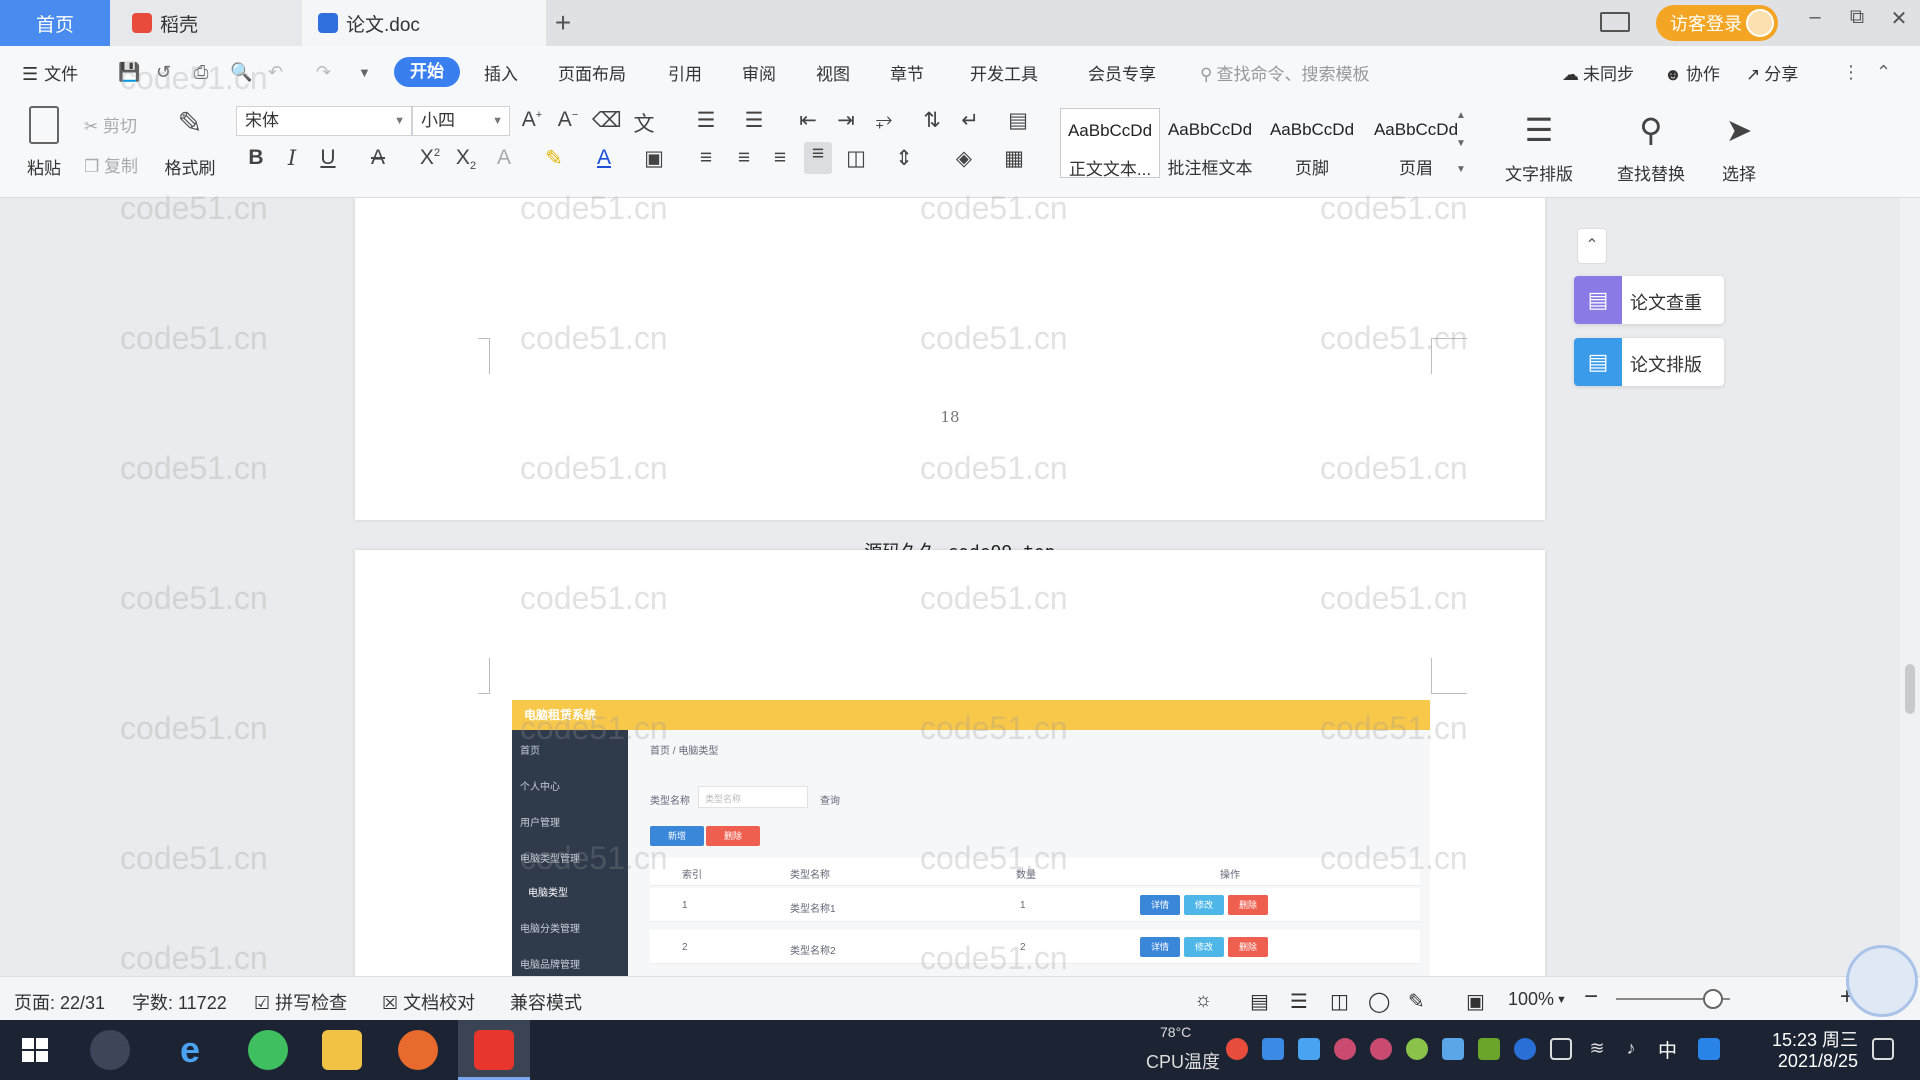  Describe the element at coordinates (190, 142) in the screenshot. I see `format-painter-button: ✎ 格式刷` at that location.